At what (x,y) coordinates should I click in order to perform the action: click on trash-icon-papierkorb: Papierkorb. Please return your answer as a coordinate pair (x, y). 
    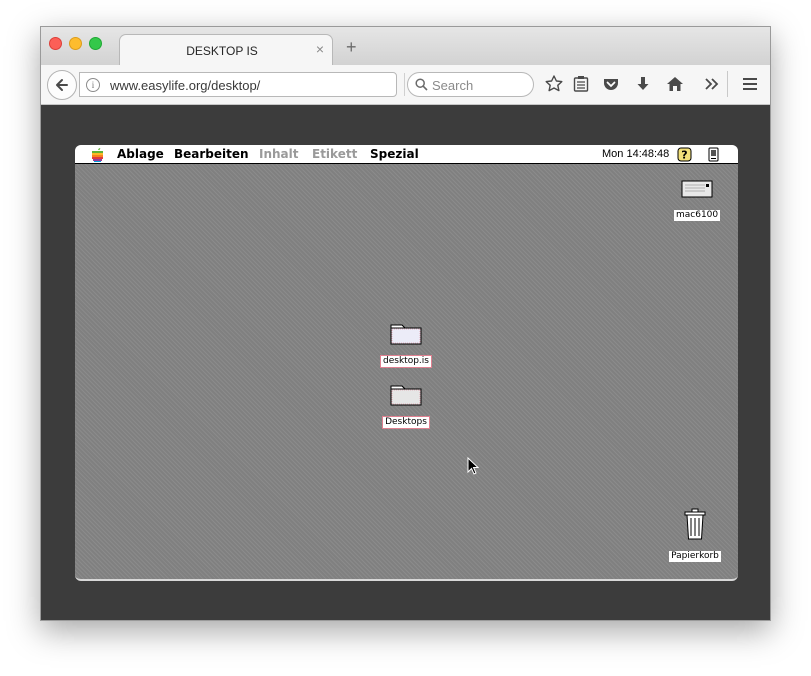
    Looking at the image, I should click on (695, 535).